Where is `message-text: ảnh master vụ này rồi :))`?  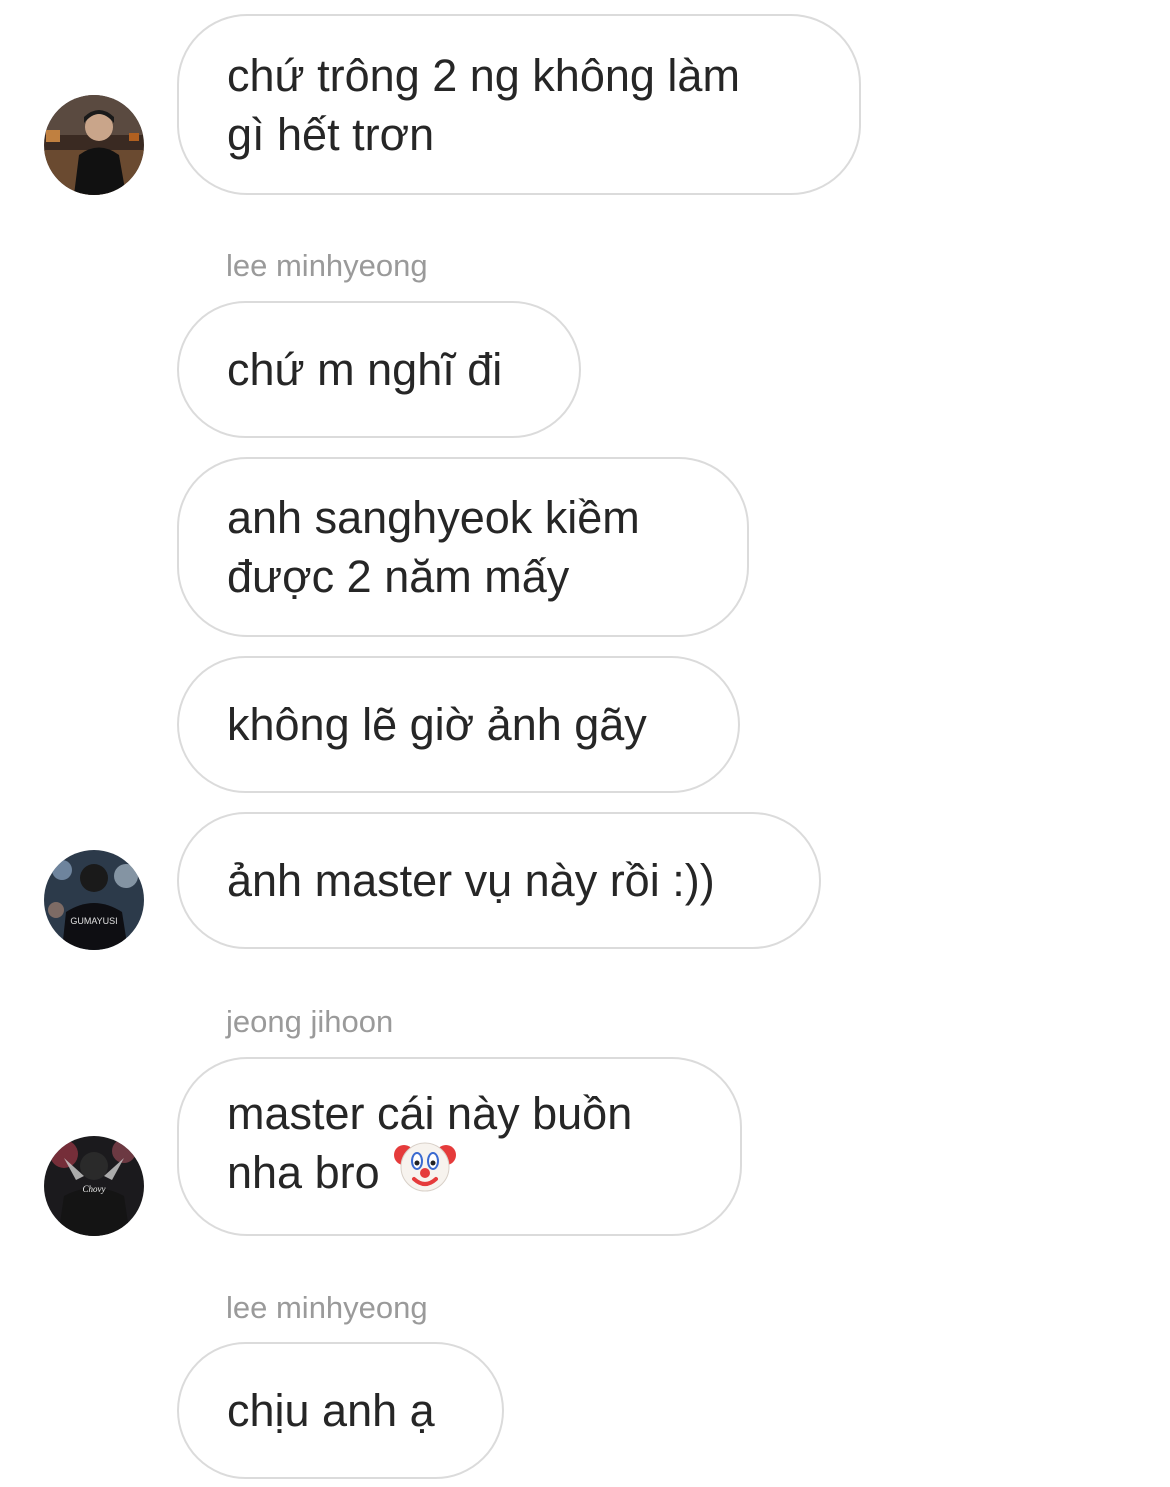
message-text: ảnh master vụ này rồi :)) is located at coordinates (471, 880).